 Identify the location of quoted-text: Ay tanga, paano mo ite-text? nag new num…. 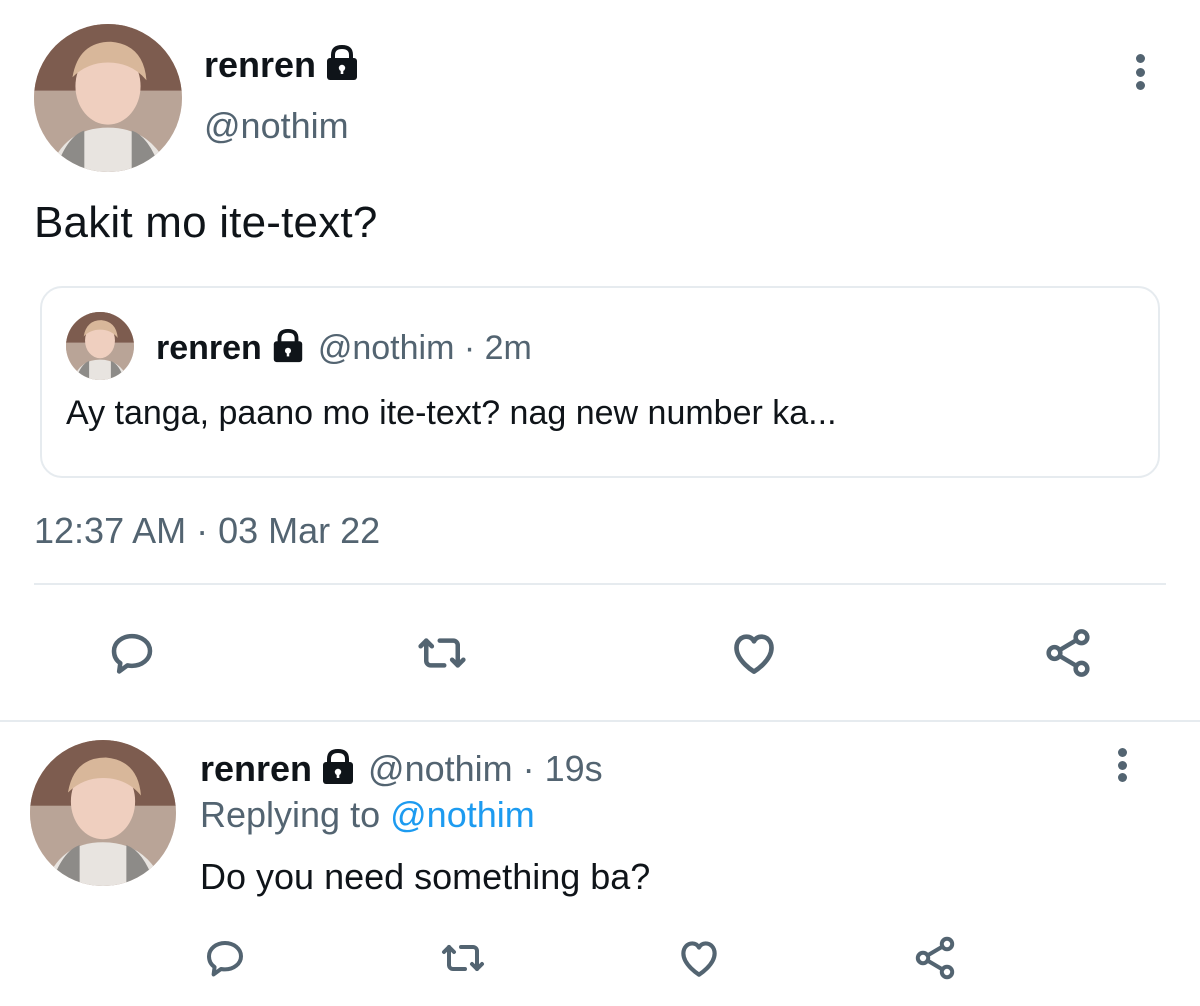
(451, 413).